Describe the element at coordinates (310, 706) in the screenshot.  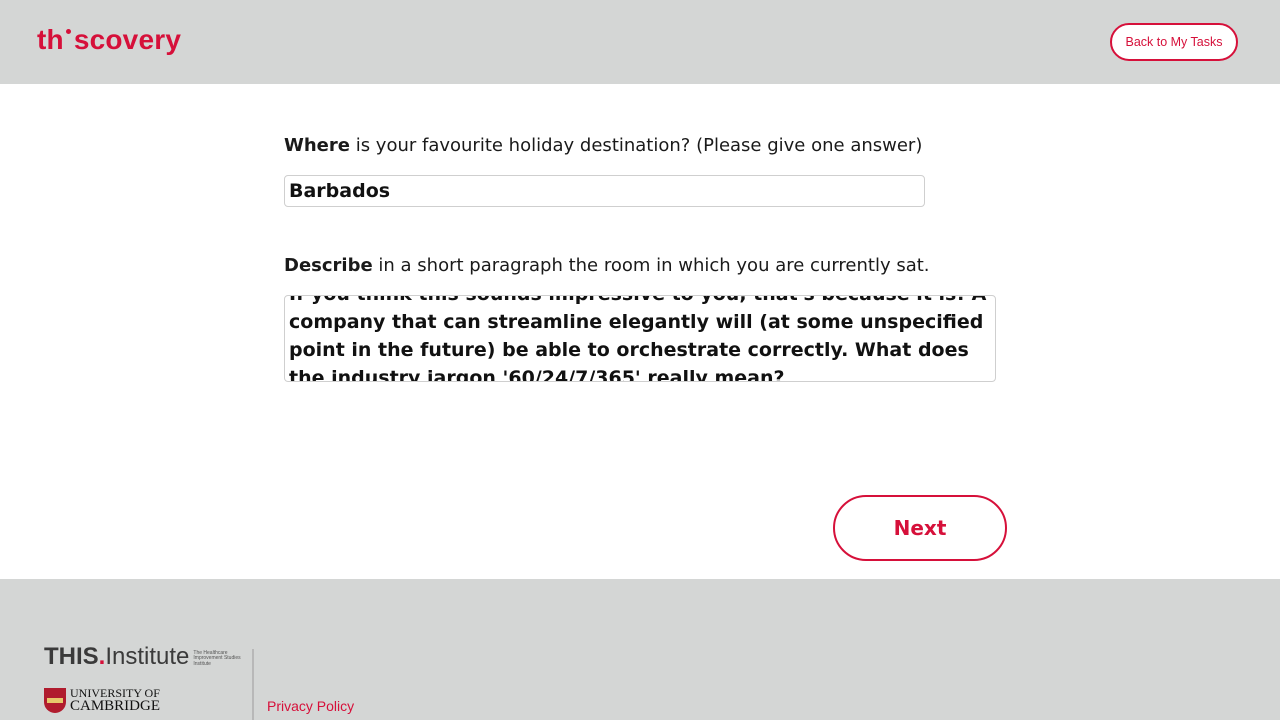
I see `privacy-policy-link: Privacy Policy` at that location.